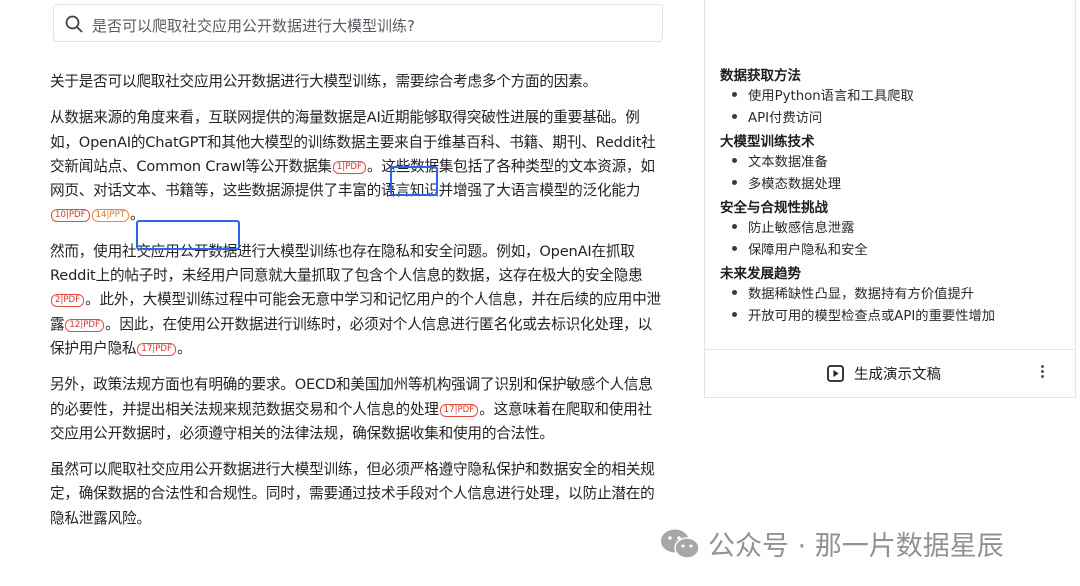 Image resolution: width=1080 pixels, height=586 pixels. What do you see at coordinates (801, 228) in the screenshot?
I see `outline-item-label: 防止敏感信息泄露` at bounding box center [801, 228].